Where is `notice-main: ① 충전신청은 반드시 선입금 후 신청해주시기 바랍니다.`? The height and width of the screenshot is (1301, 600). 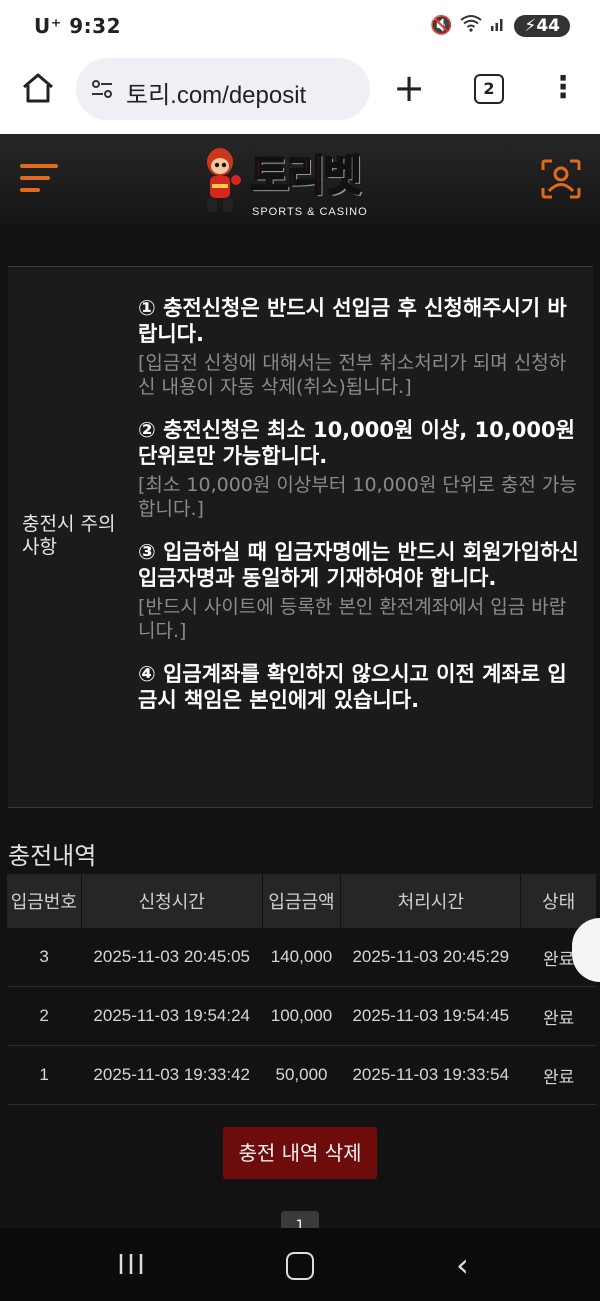 notice-main: ① 충전신청은 반드시 선입금 후 신청해주시기 바랍니다. is located at coordinates (352, 321).